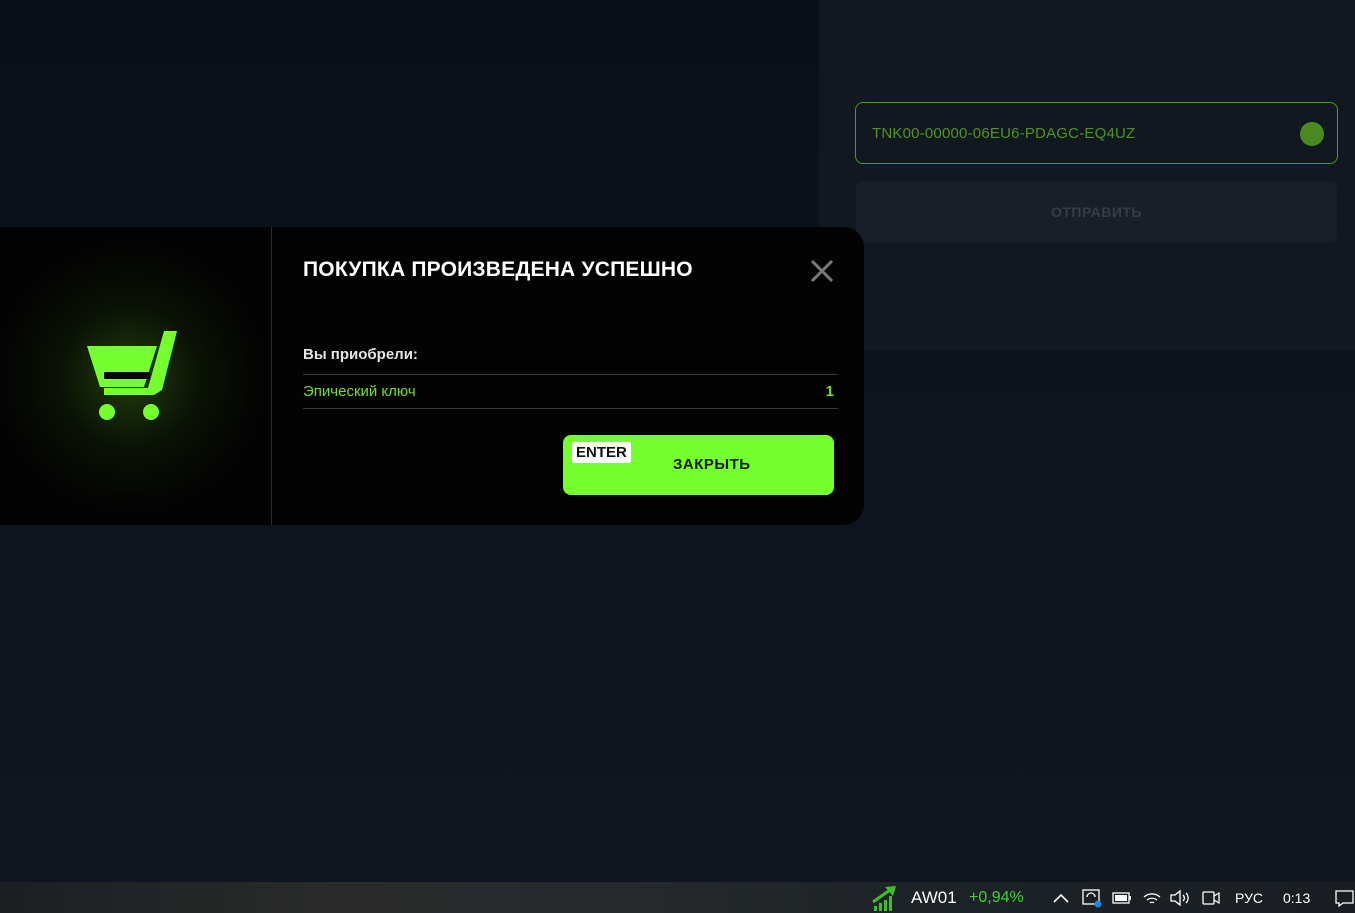 The height and width of the screenshot is (913, 1355). What do you see at coordinates (886, 897) in the screenshot?
I see `stock-chart-icon` at bounding box center [886, 897].